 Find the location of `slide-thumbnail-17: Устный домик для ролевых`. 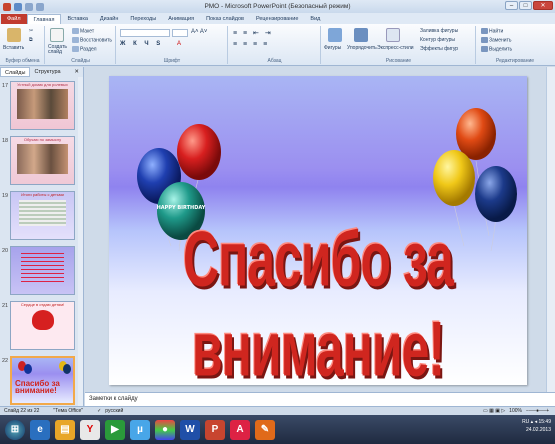

slide-thumbnail-17: Устный домик для ролевых is located at coordinates (42, 105).